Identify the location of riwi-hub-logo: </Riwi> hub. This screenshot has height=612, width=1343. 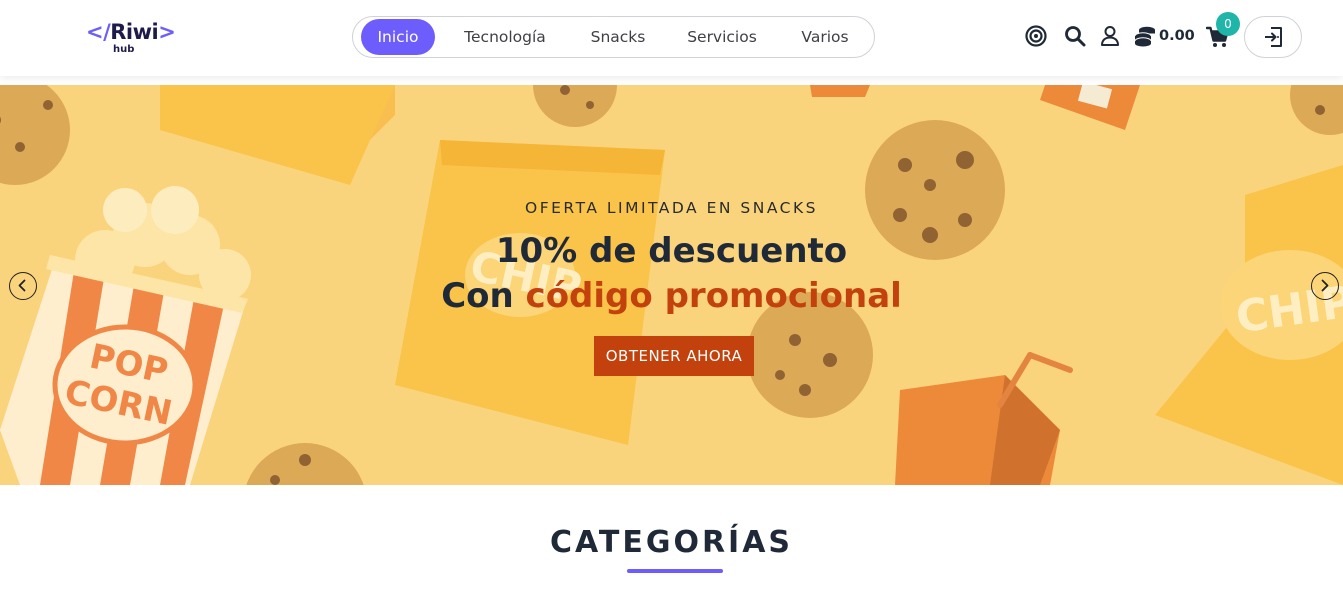
(131, 38).